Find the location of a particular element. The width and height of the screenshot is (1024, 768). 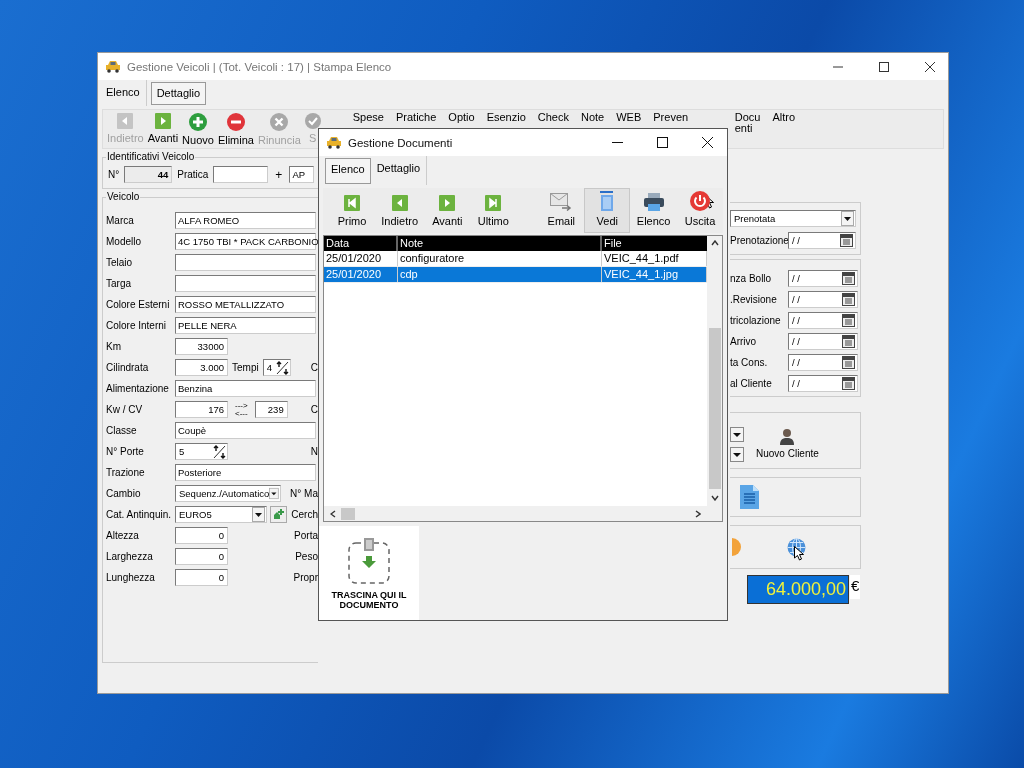

toolbar-button: Optio is located at coordinates (461, 116).